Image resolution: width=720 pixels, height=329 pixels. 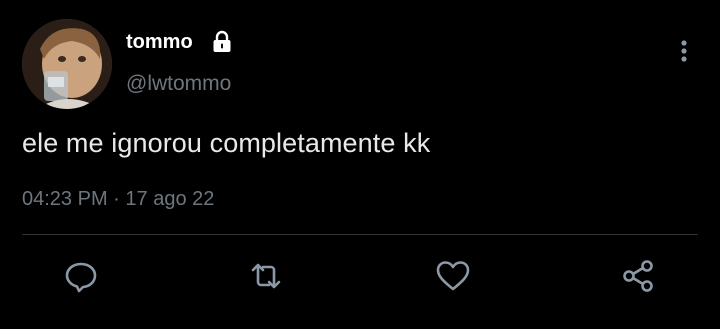 I want to click on tweet-date: 17 ago 22, so click(x=170, y=199).